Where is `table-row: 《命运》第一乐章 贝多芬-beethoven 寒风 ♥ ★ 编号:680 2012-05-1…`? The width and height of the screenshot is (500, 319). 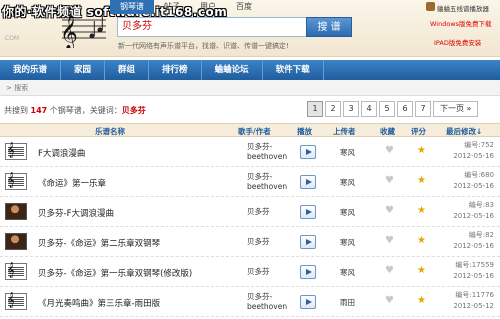
table-row: 《命运》第一乐章 贝多芬-beethoven 寒风 ♥ ★ 编号:680 2012-05-1… is located at coordinates (250, 182).